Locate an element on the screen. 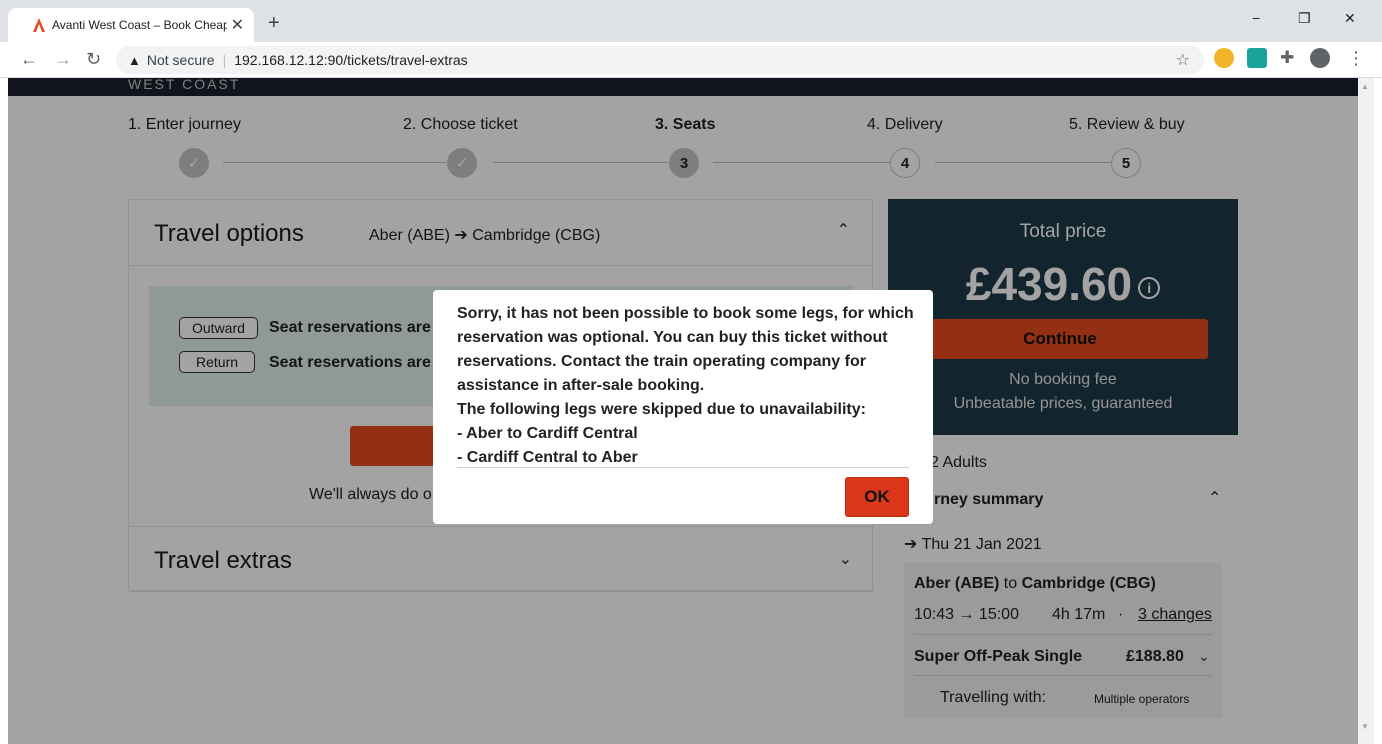  browser-tab: Avanti West Coast – Book Cheap ✕ is located at coordinates (131, 25).